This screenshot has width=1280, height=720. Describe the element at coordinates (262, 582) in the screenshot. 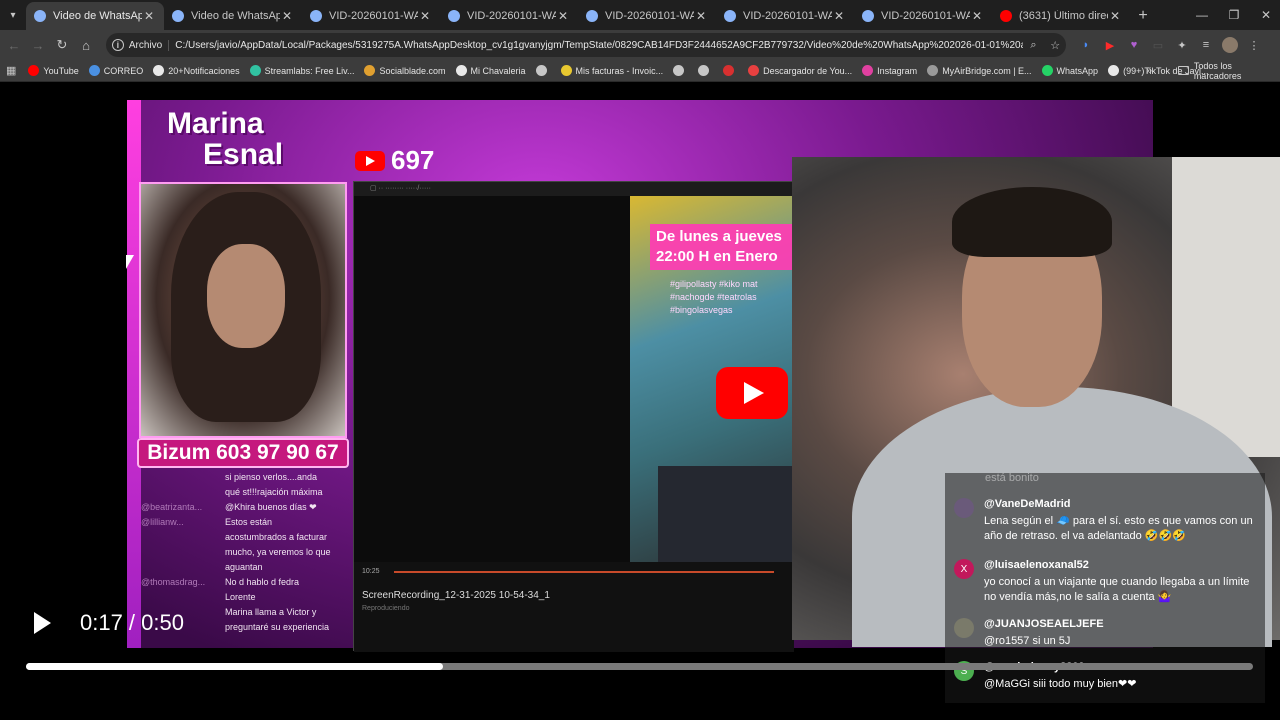

I see `chat-message: No d hablo d fedra` at that location.